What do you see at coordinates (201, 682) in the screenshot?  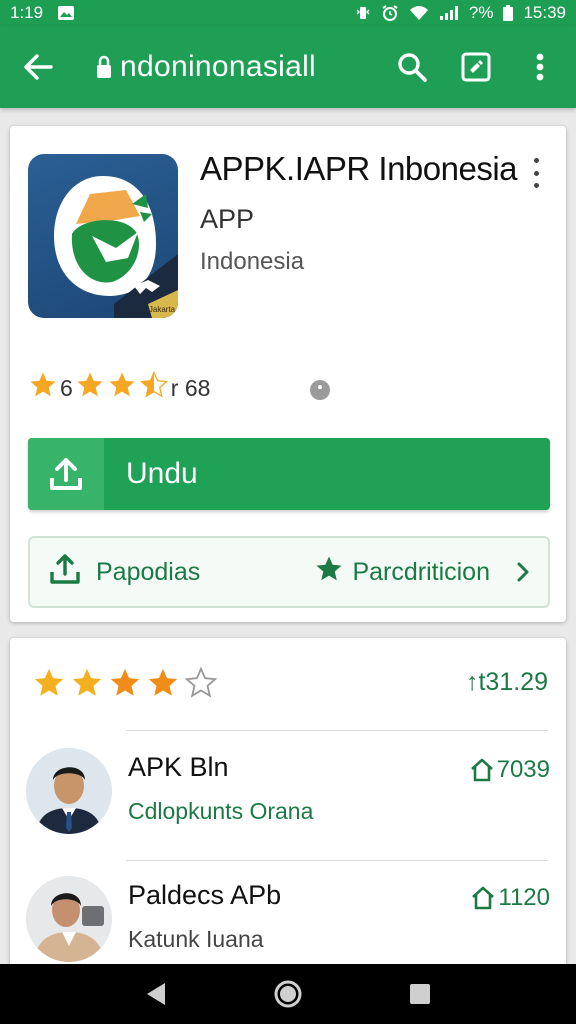 I see `star-empty-icon` at bounding box center [201, 682].